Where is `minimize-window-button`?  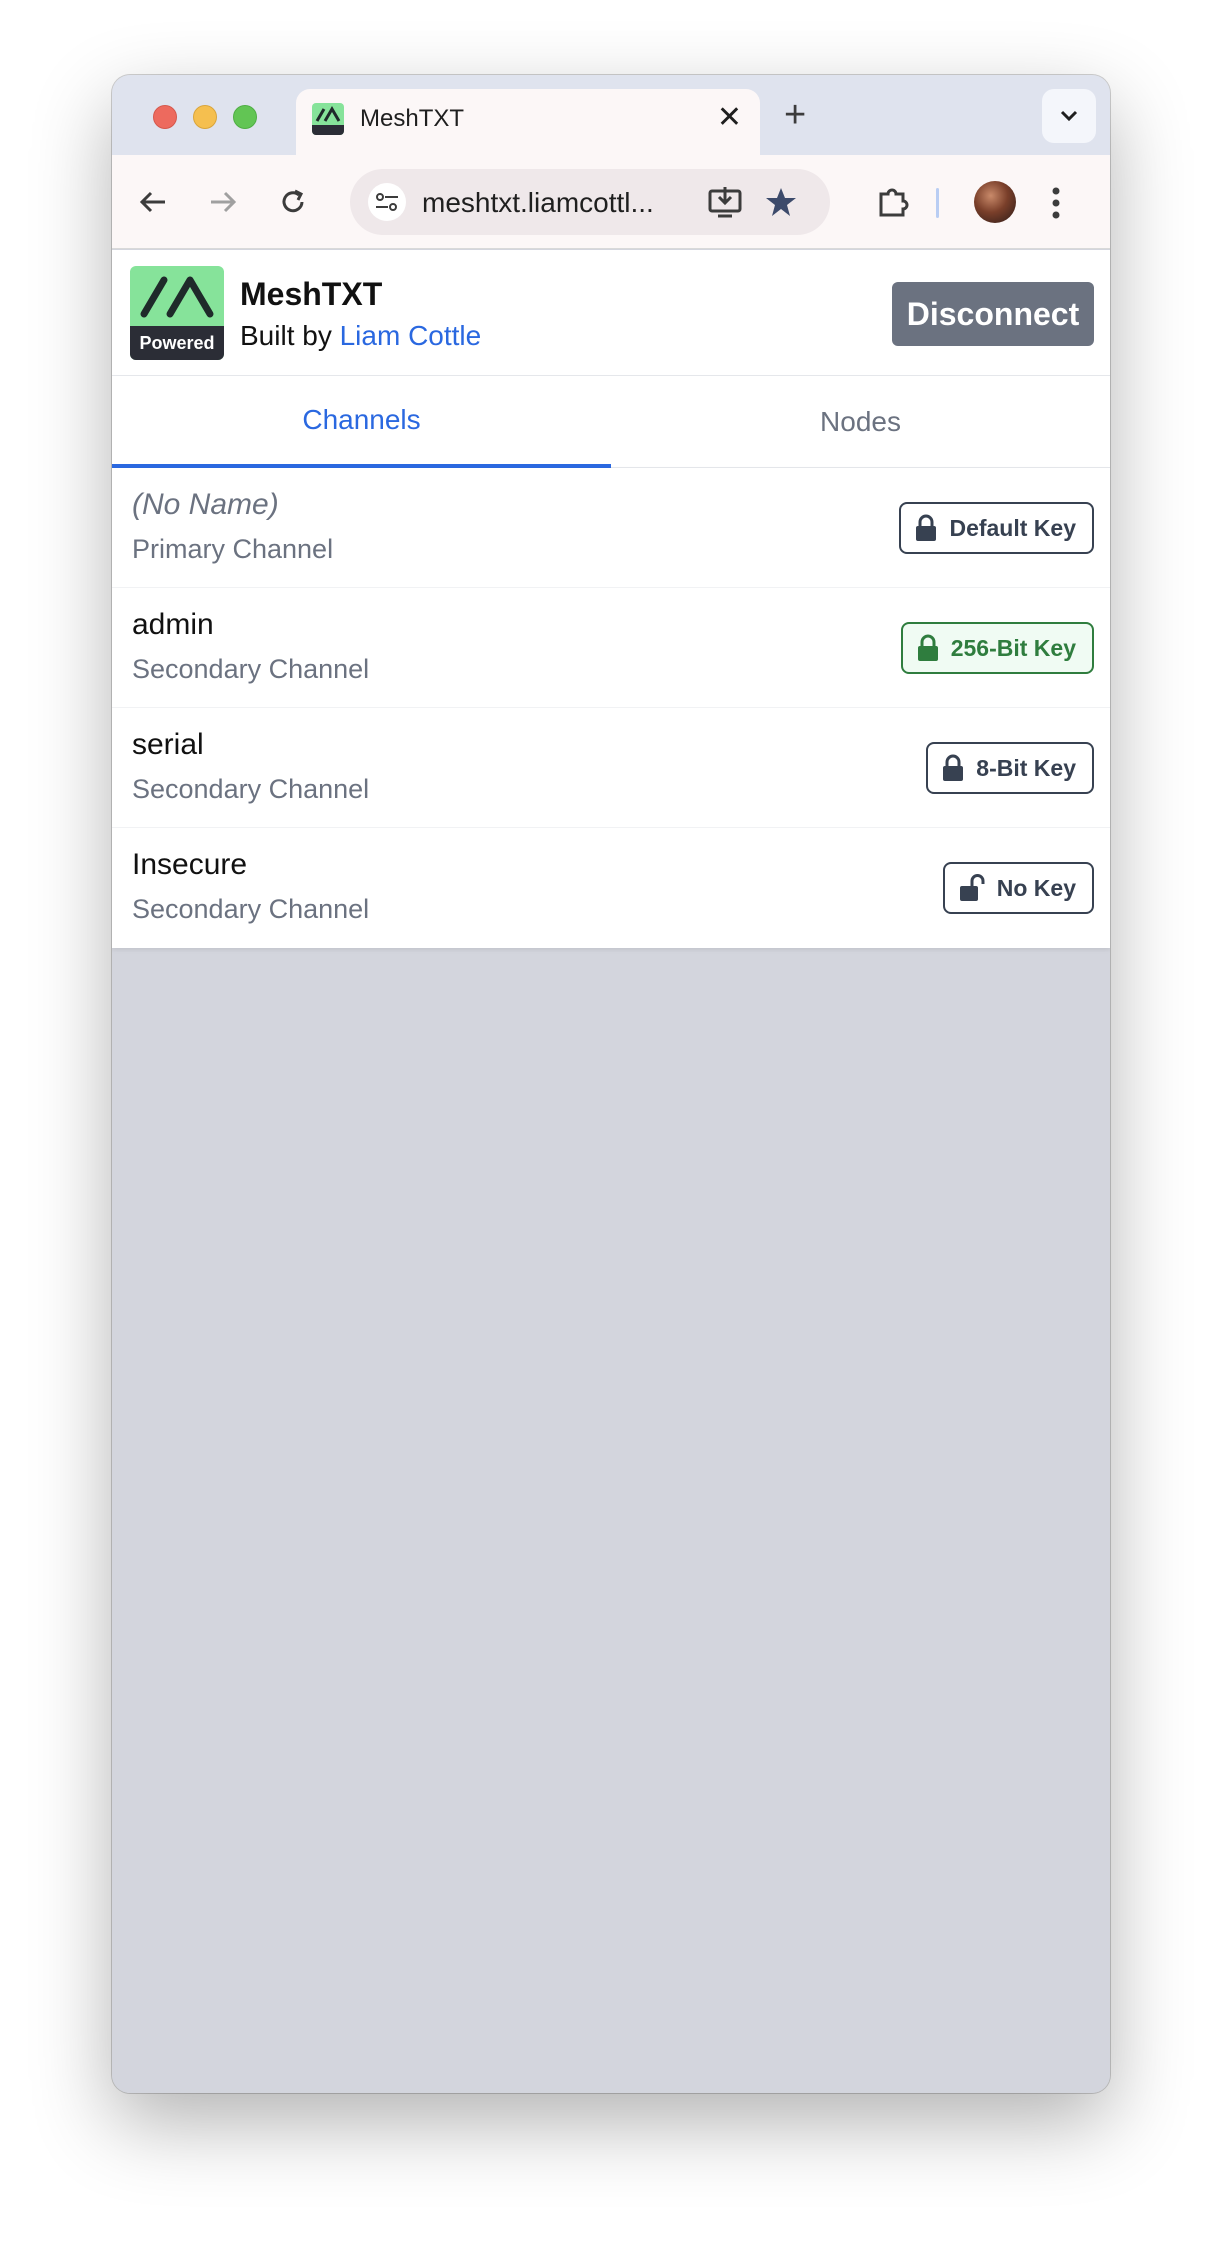 minimize-window-button is located at coordinates (205, 117).